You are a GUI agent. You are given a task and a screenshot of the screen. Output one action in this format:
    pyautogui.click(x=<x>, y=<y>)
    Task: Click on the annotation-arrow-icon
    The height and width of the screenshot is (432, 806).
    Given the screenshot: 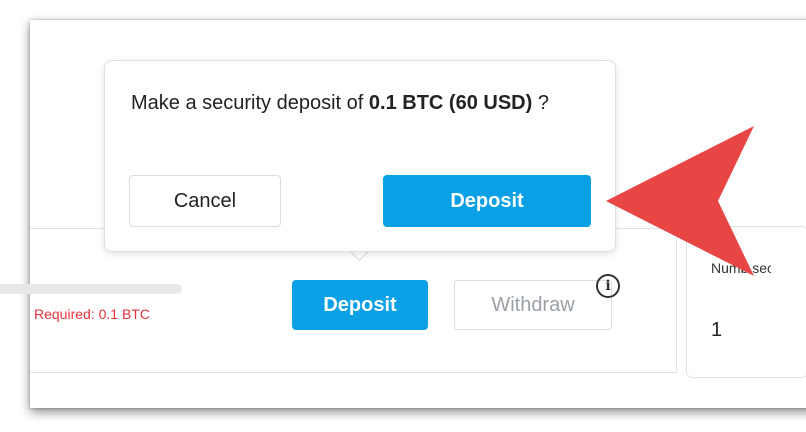 What is the action you would take?
    pyautogui.click(x=680, y=201)
    